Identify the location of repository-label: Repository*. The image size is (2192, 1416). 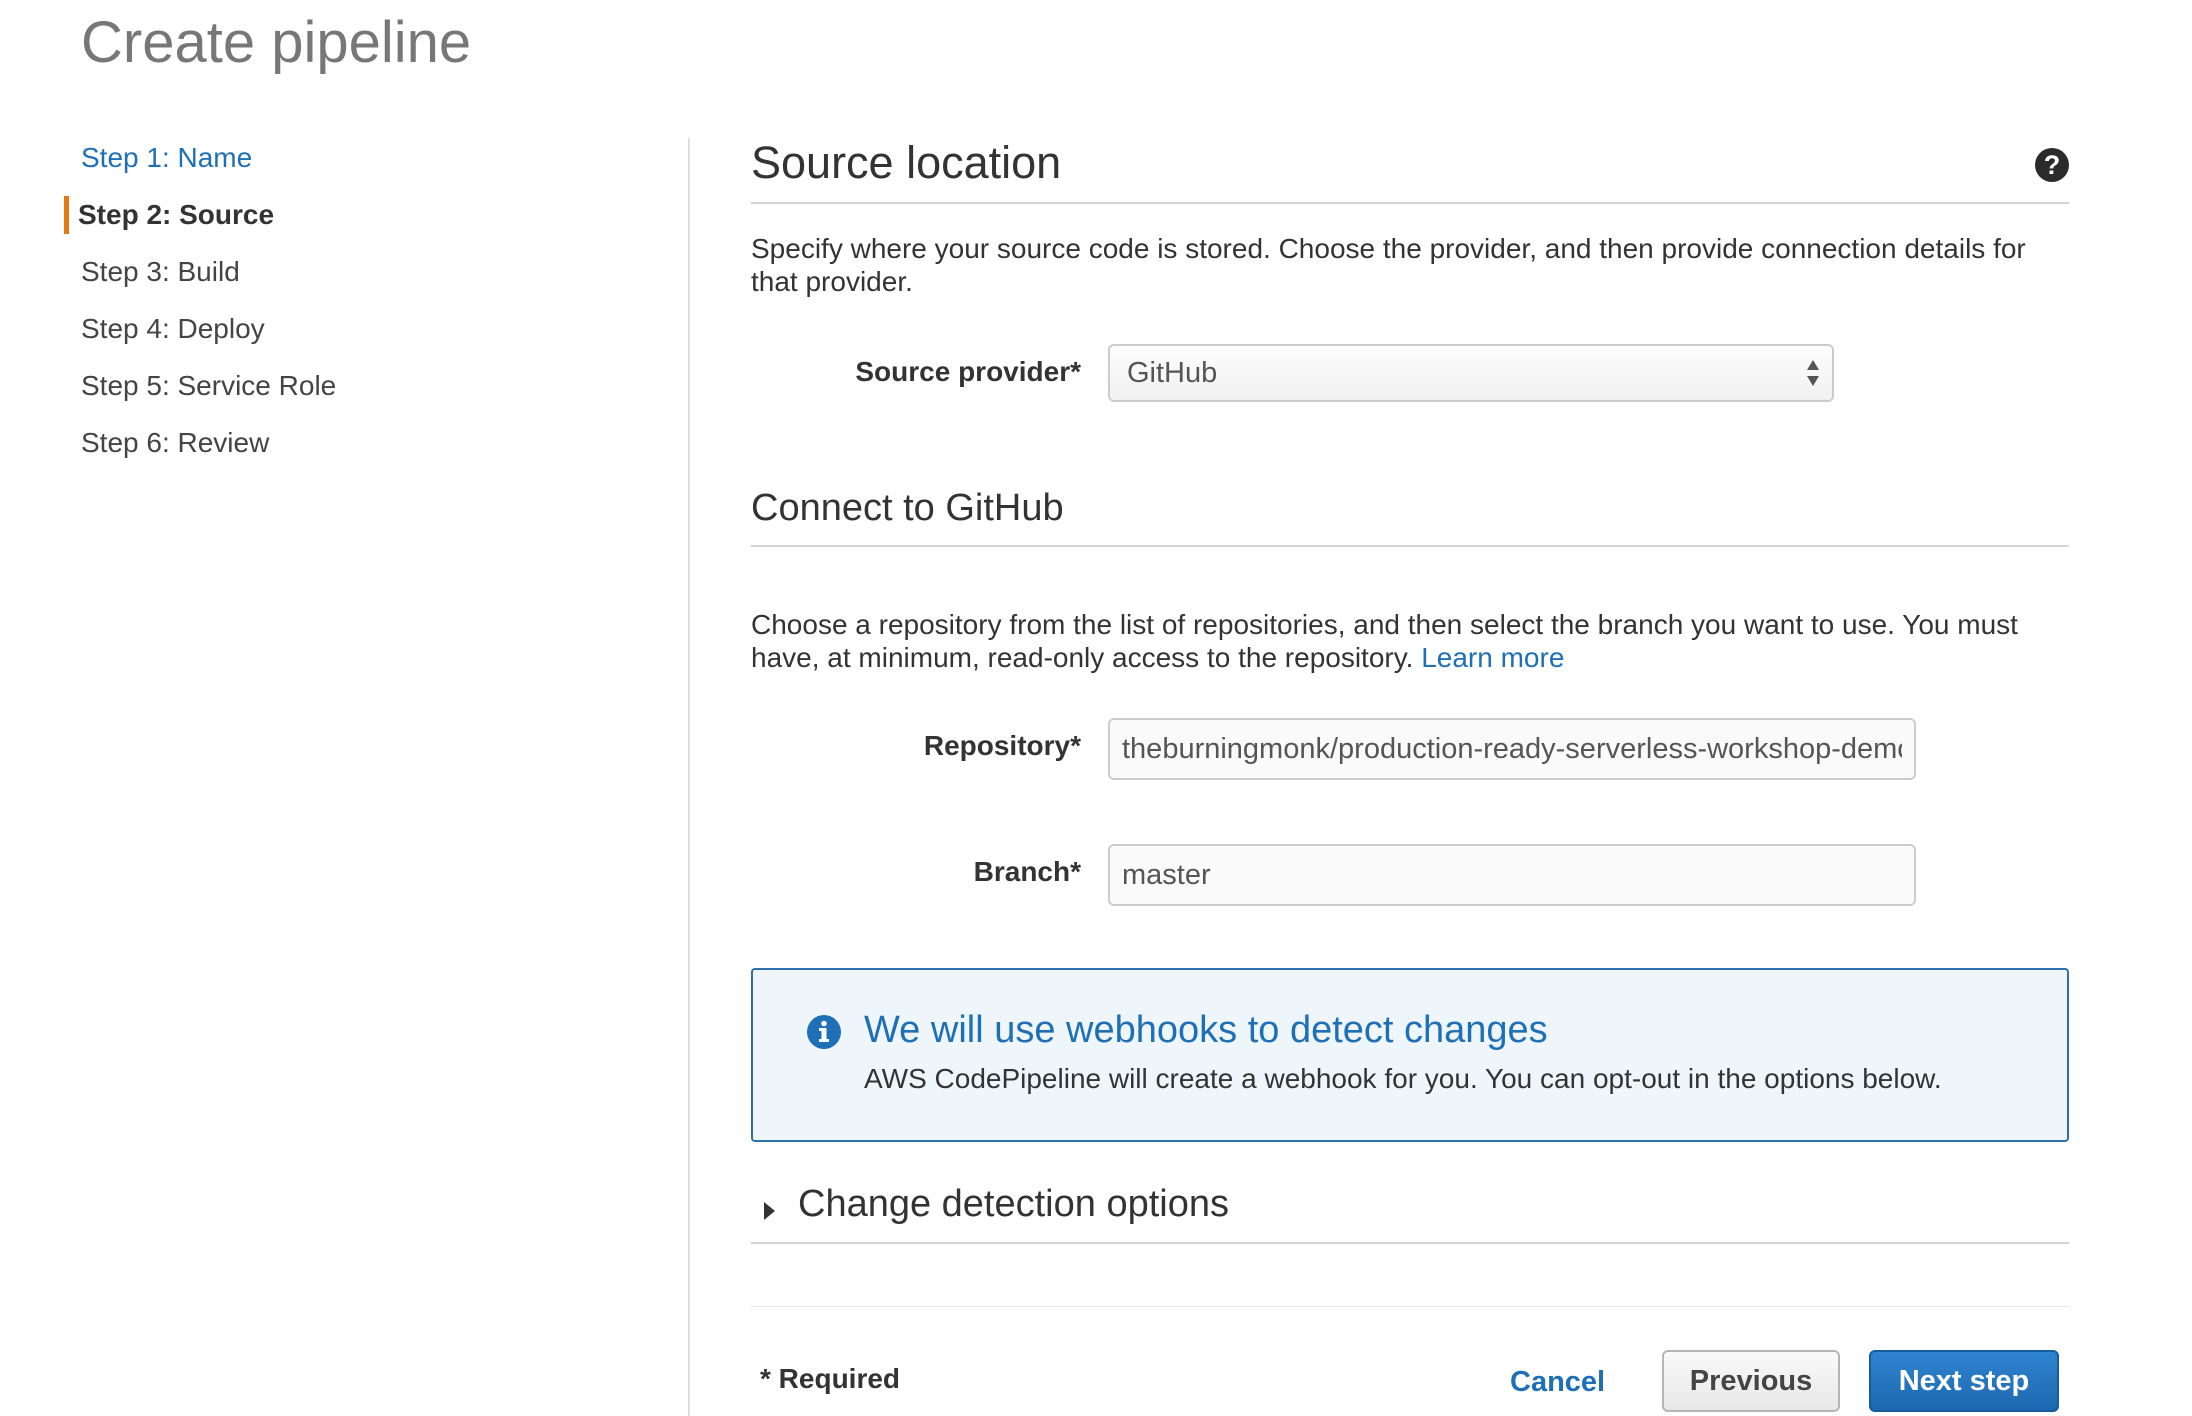
(1002, 745).